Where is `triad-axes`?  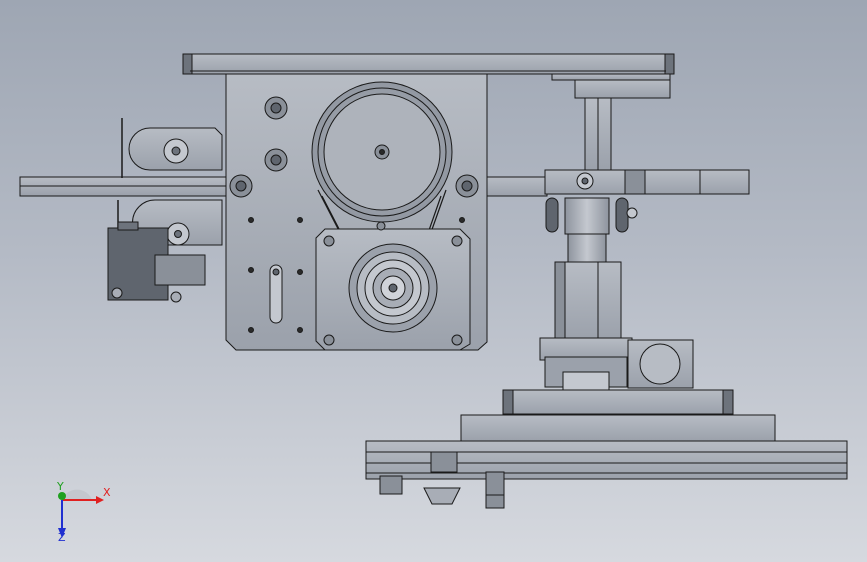 triad-axes is located at coordinates (81, 513).